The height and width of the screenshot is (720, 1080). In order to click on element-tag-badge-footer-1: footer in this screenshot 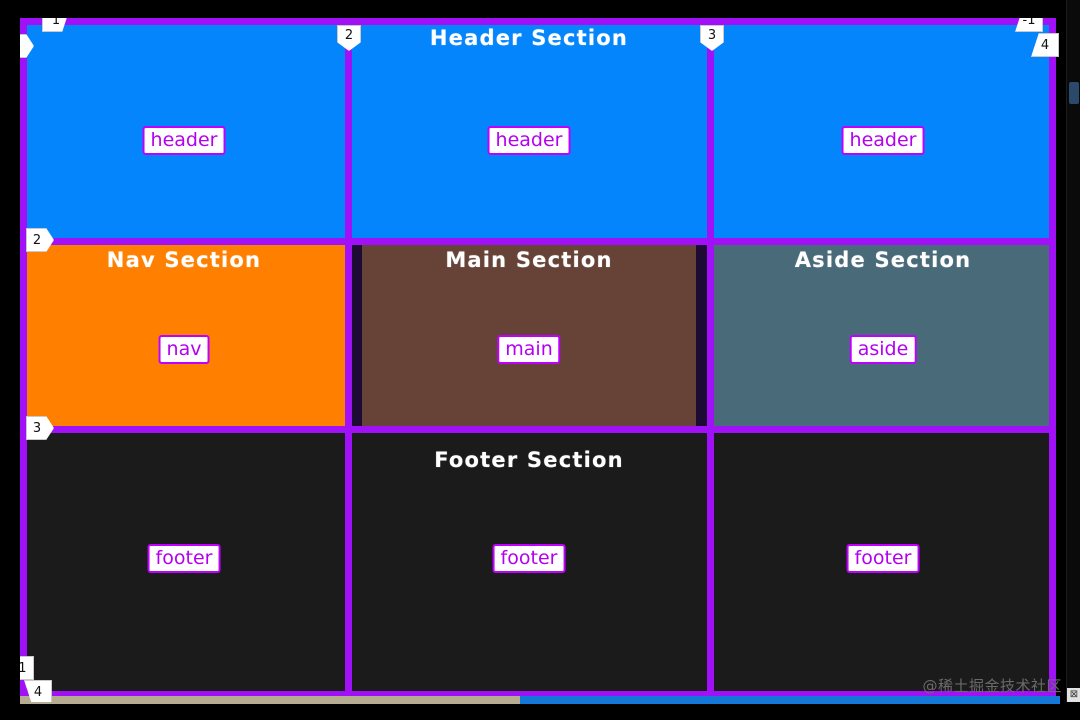, I will do `click(184, 558)`.